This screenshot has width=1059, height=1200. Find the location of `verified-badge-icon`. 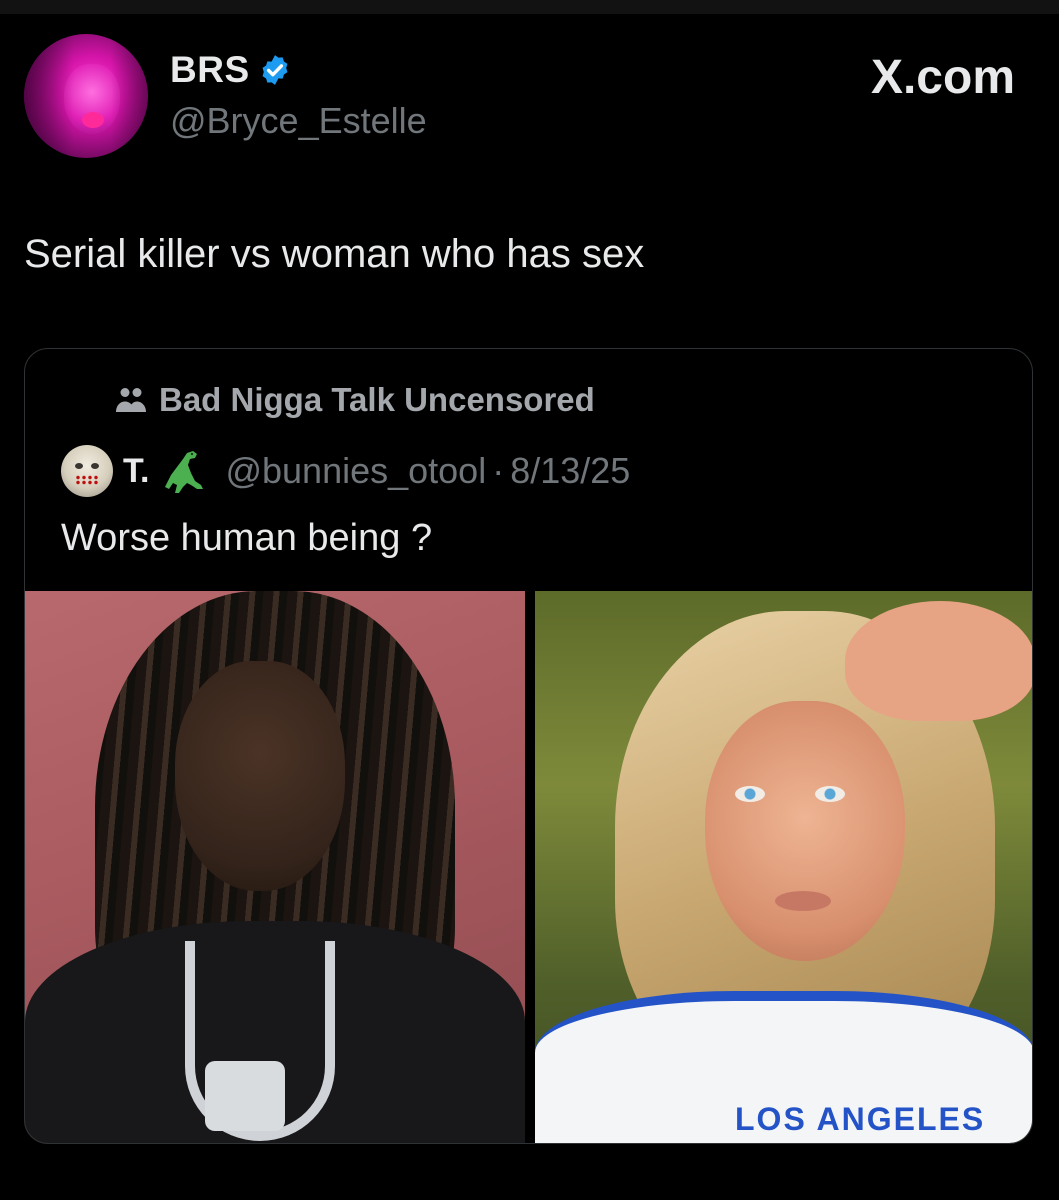

verified-badge-icon is located at coordinates (275, 70).